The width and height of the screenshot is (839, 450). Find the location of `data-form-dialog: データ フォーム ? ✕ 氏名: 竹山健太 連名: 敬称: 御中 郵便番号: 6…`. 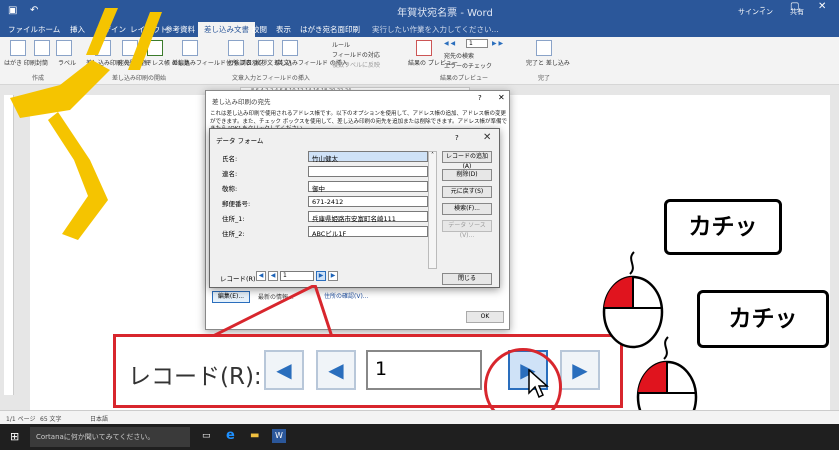

data-form-dialog: データ フォーム ? ✕ 氏名: 竹山健太 連名: 敬称: 御中 郵便番号: 6… is located at coordinates (354, 208).